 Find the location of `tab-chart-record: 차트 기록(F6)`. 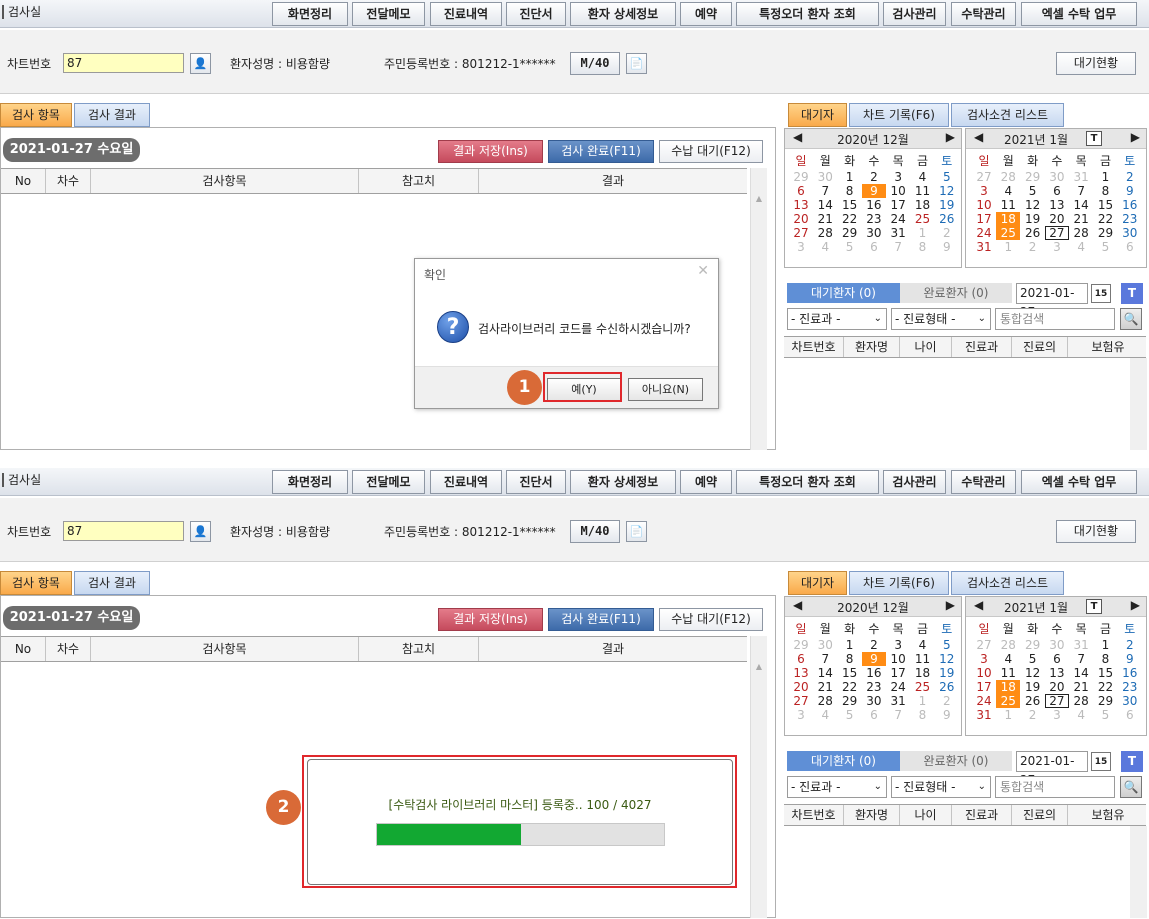

tab-chart-record: 차트 기록(F6) is located at coordinates (899, 583).